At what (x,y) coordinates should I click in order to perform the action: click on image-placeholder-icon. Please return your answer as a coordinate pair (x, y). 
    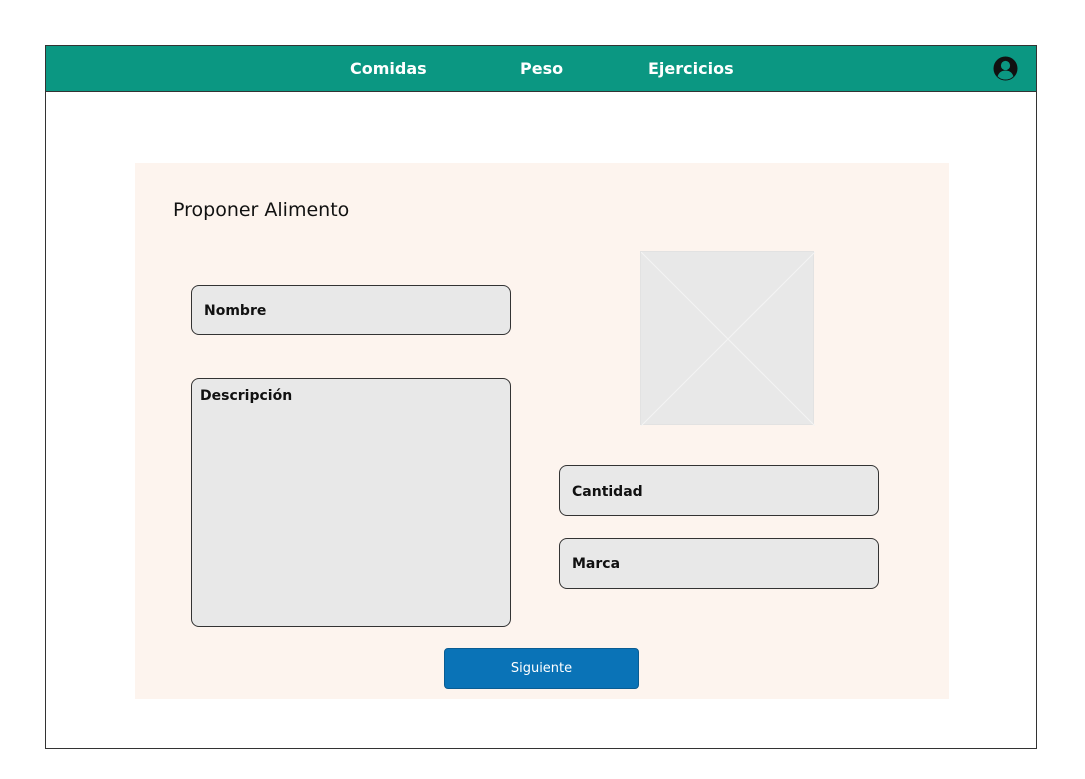
    Looking at the image, I should click on (727, 338).